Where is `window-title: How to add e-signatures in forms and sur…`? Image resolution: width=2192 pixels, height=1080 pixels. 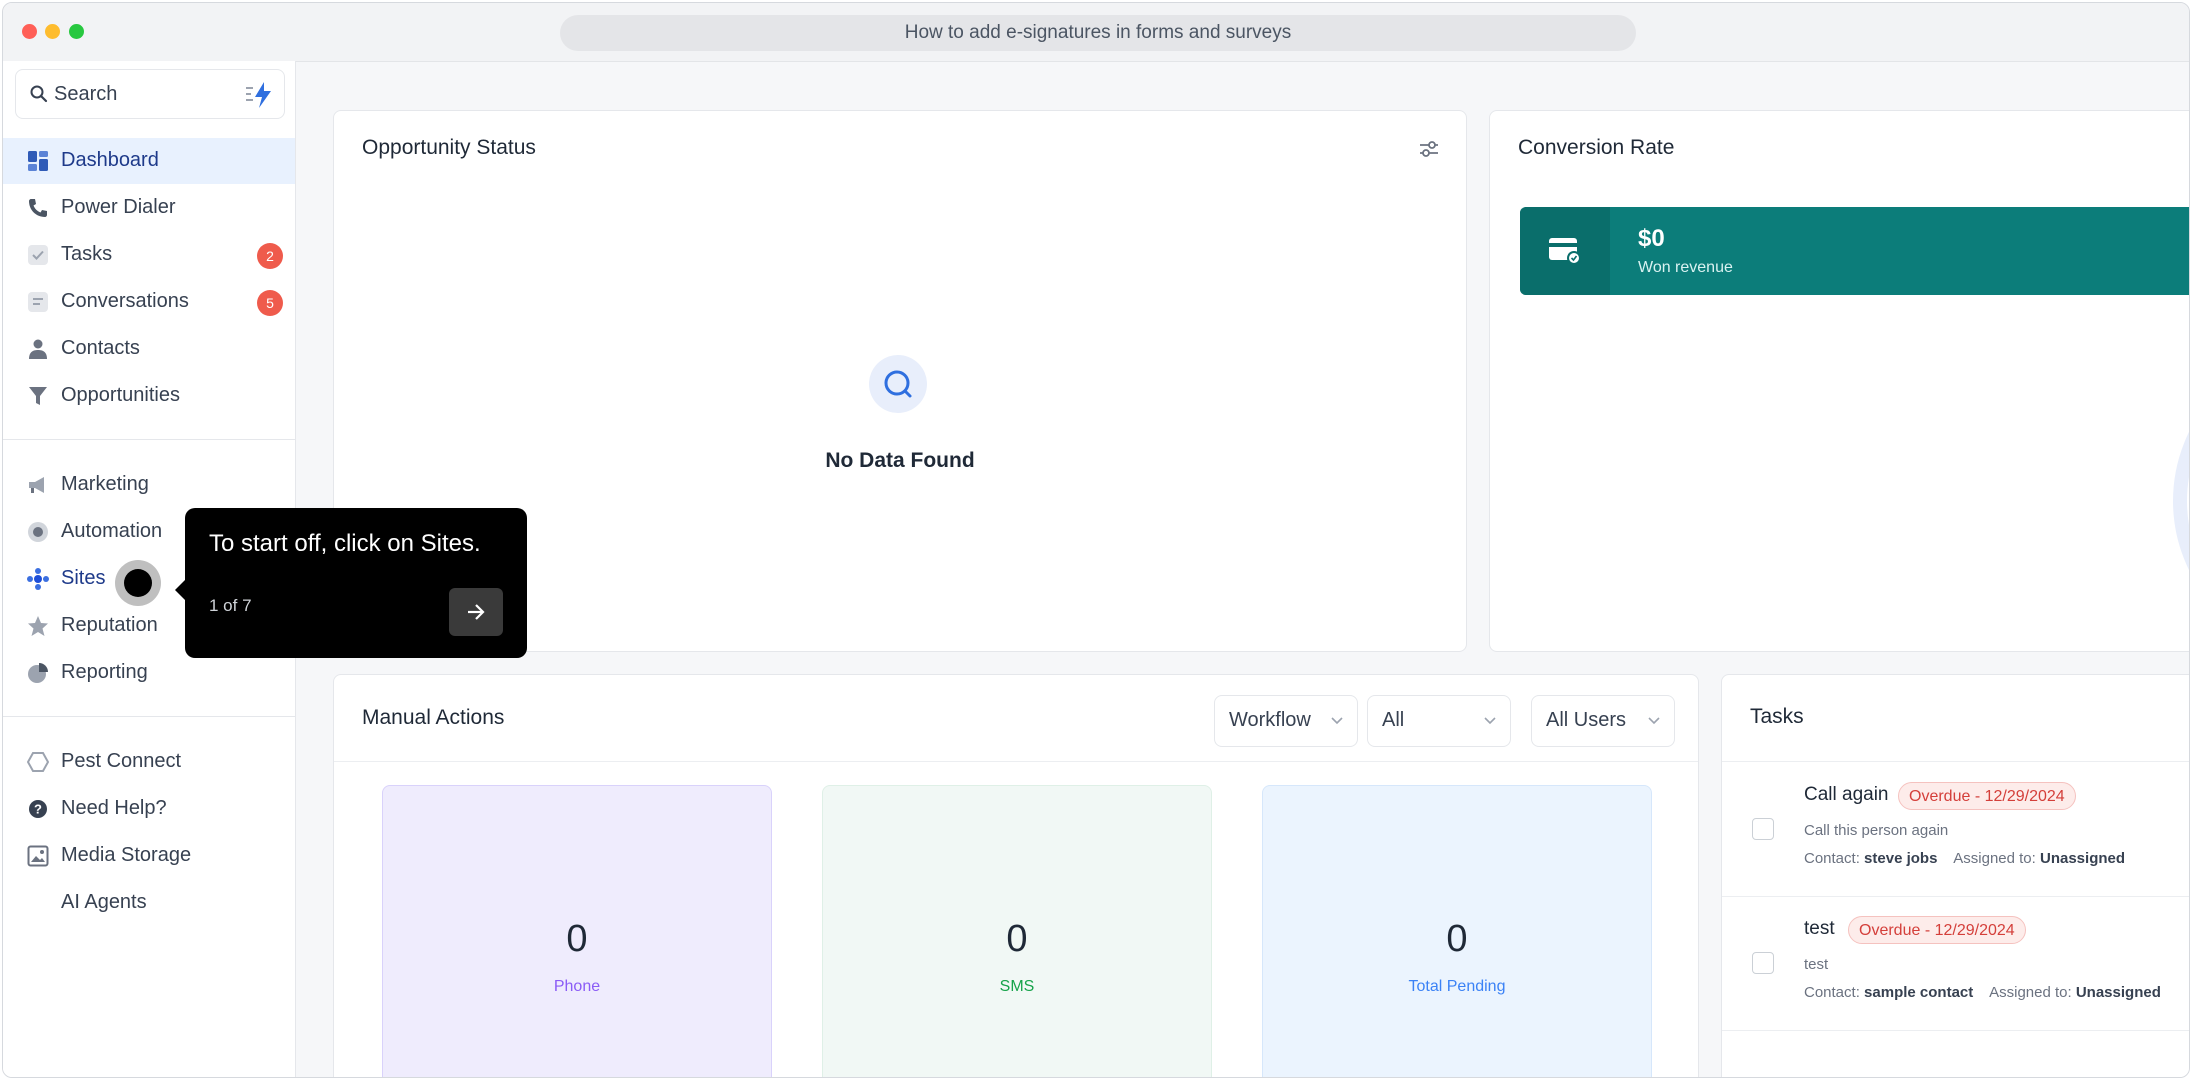 window-title: How to add e-signatures in forms and sur… is located at coordinates (1098, 33).